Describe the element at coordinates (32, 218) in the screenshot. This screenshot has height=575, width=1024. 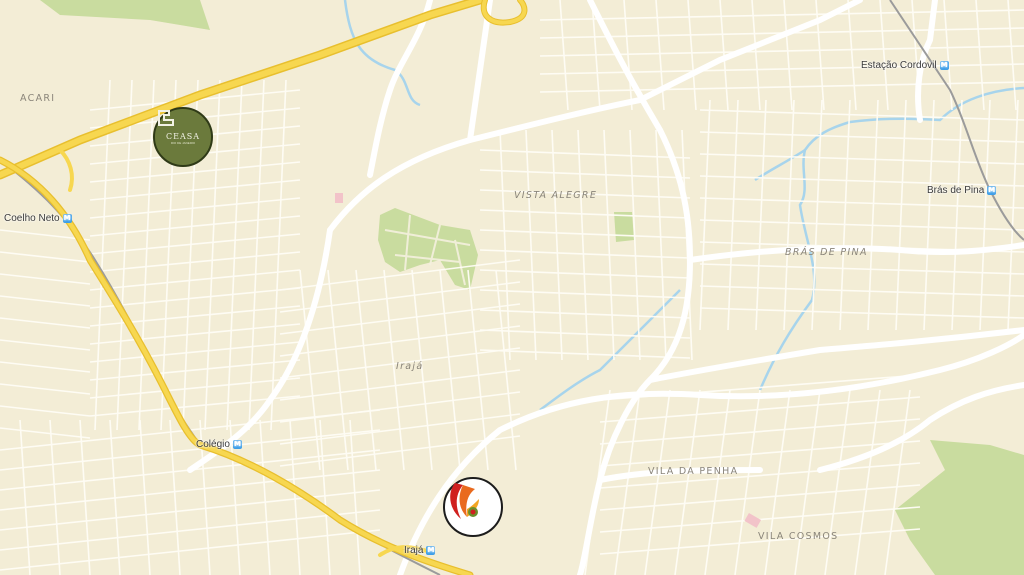
I see `station-name: Coelho Neto` at that location.